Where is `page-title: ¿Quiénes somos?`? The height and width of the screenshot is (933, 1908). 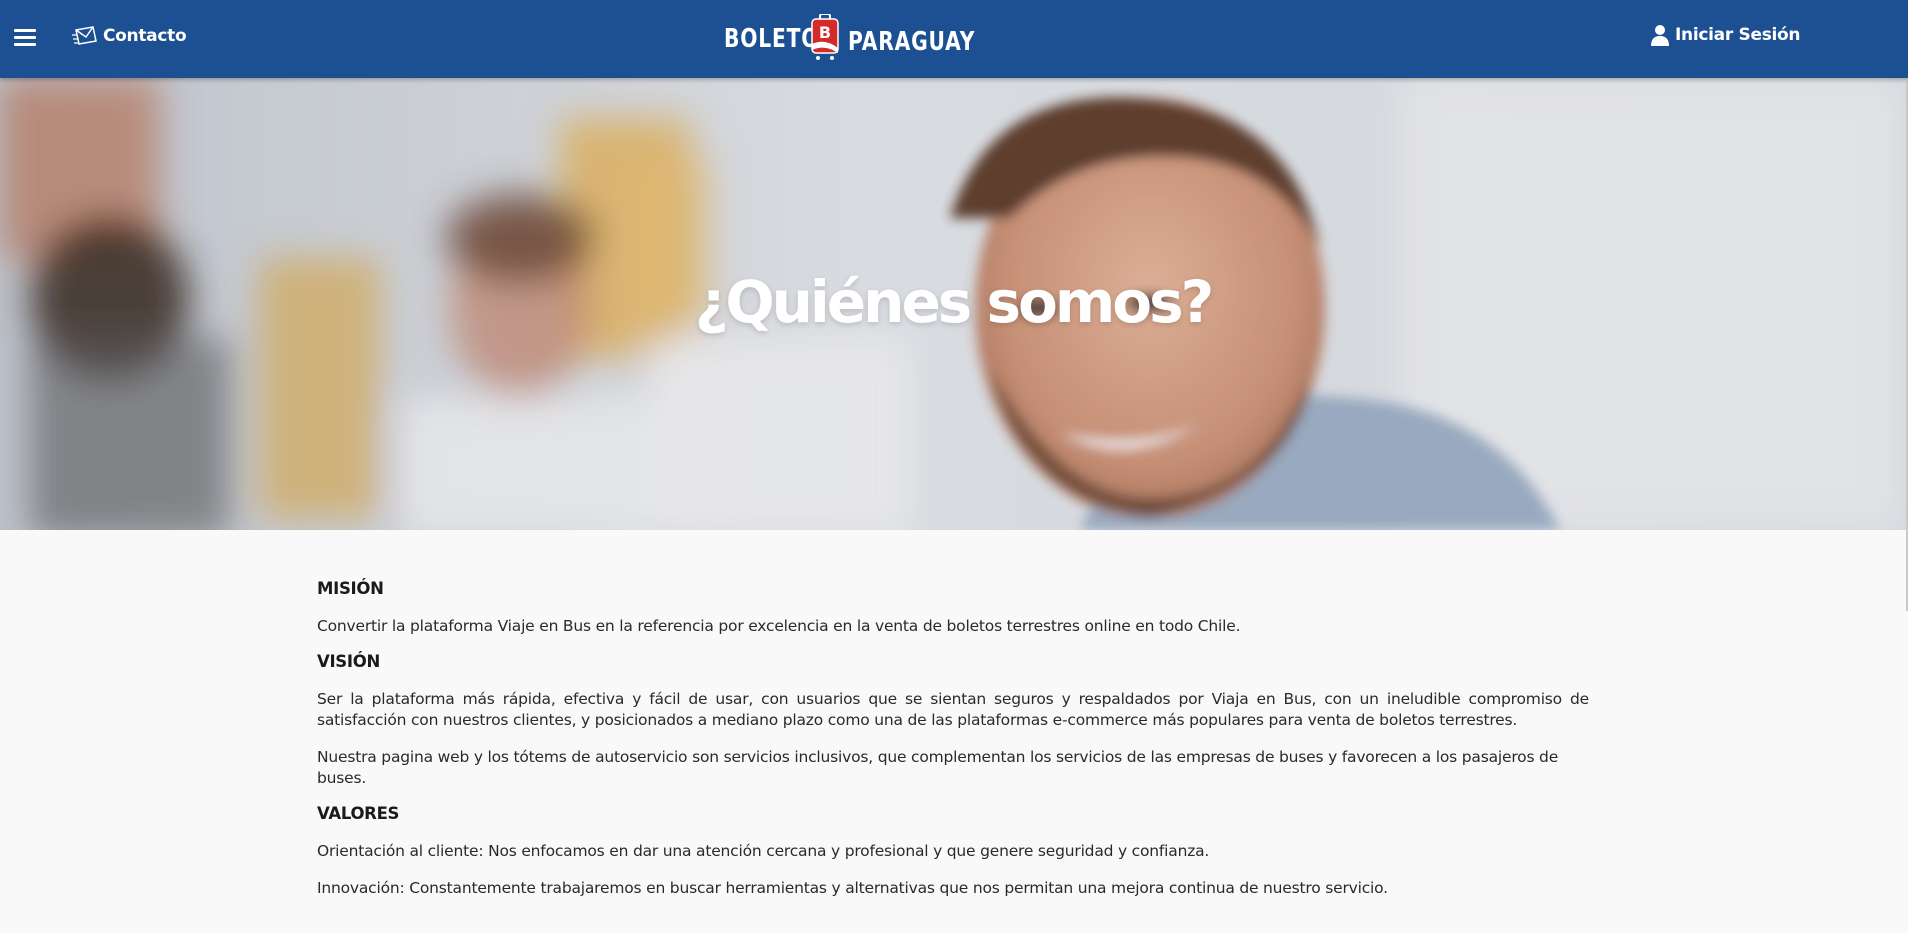 page-title: ¿Quiénes somos? is located at coordinates (954, 302).